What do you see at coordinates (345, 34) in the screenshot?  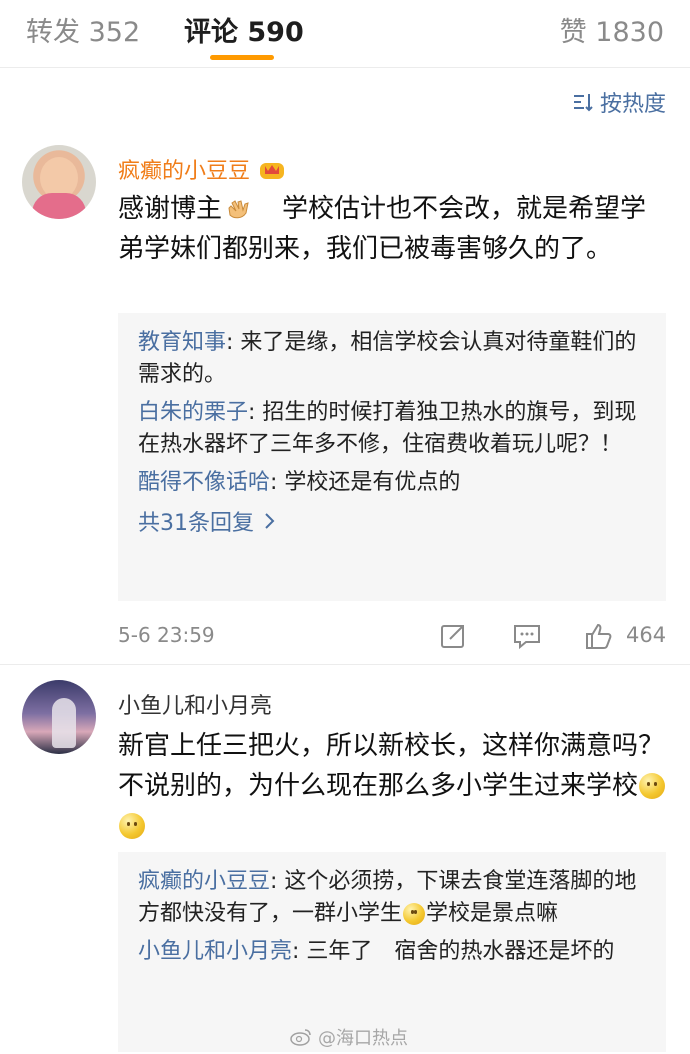 I see `tab-bar: 转发 352 评论 590 赞 1830` at bounding box center [345, 34].